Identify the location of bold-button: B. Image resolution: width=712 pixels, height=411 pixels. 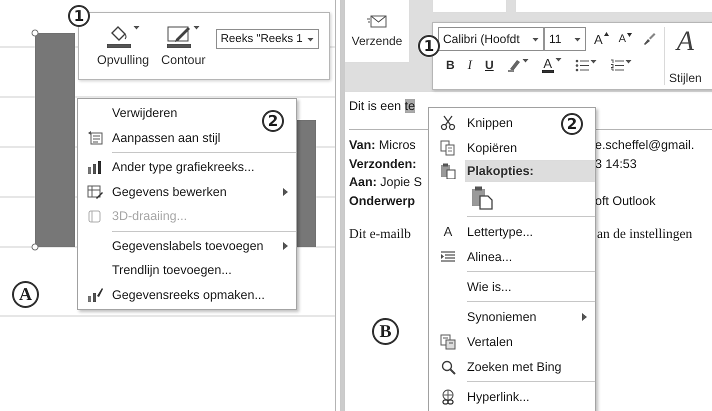
(450, 65).